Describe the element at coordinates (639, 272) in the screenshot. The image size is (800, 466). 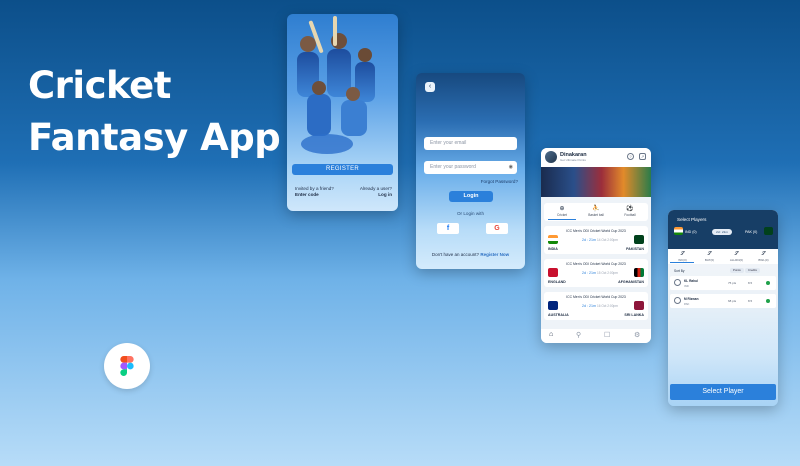
I see `afghanistan-flag-icon` at that location.